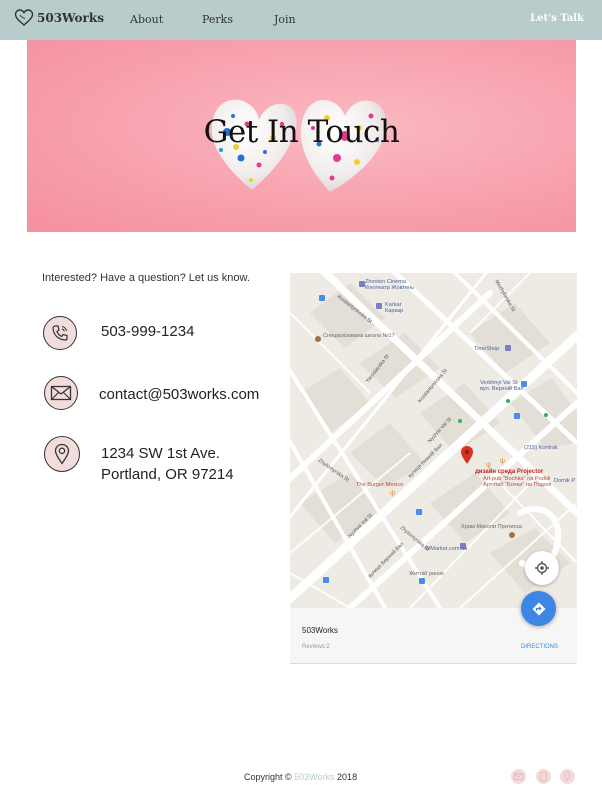 The width and height of the screenshot is (602, 809). Describe the element at coordinates (347, 777) in the screenshot. I see `copyright-year: 2018` at that location.